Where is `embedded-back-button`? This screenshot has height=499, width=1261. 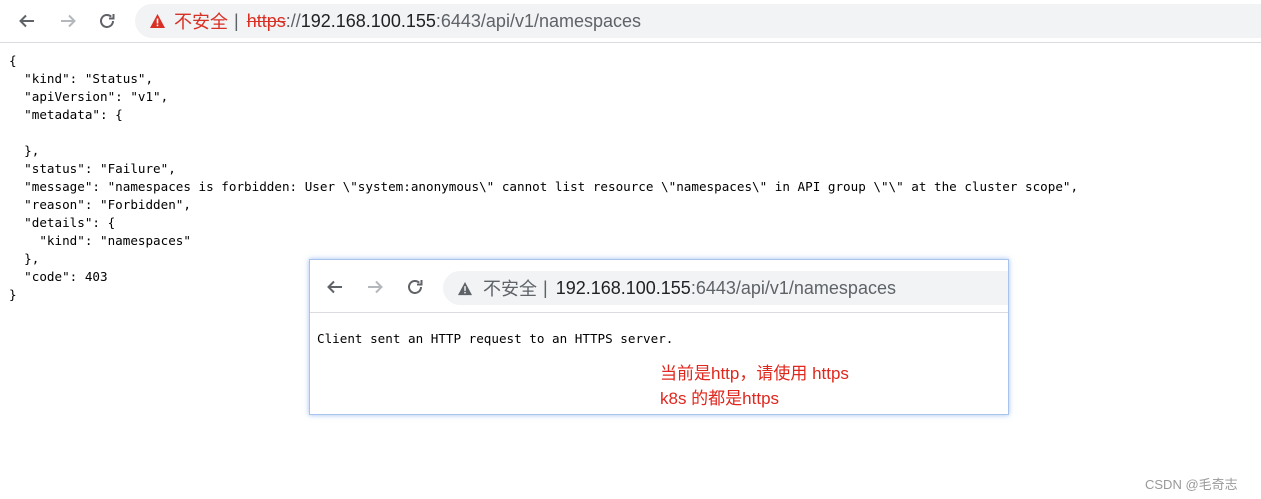
embedded-back-button is located at coordinates (335, 287).